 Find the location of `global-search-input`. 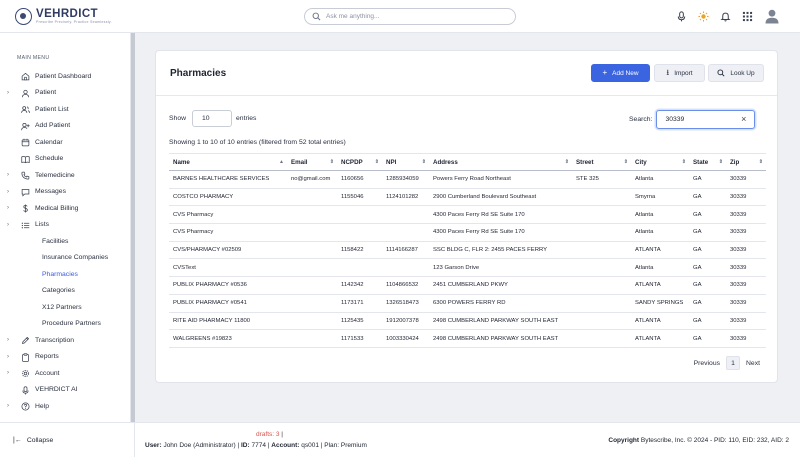

global-search-input is located at coordinates (416, 16).